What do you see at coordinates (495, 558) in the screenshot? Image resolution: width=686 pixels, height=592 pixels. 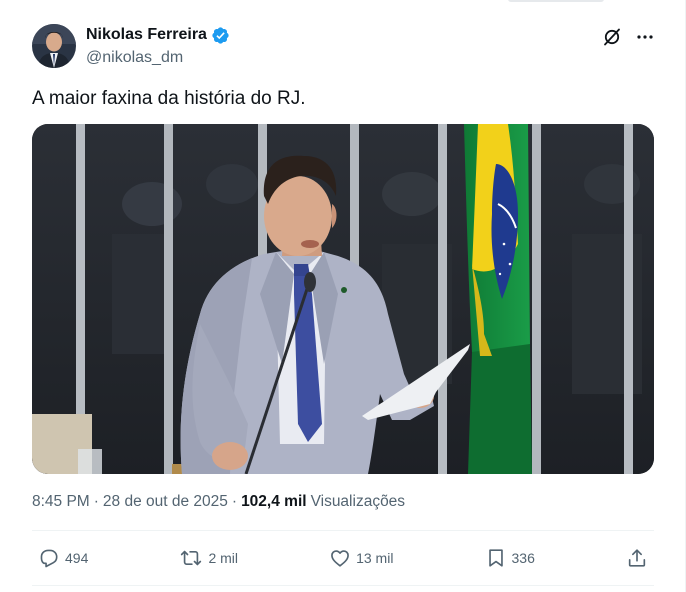 I see `bookmark-icon` at bounding box center [495, 558].